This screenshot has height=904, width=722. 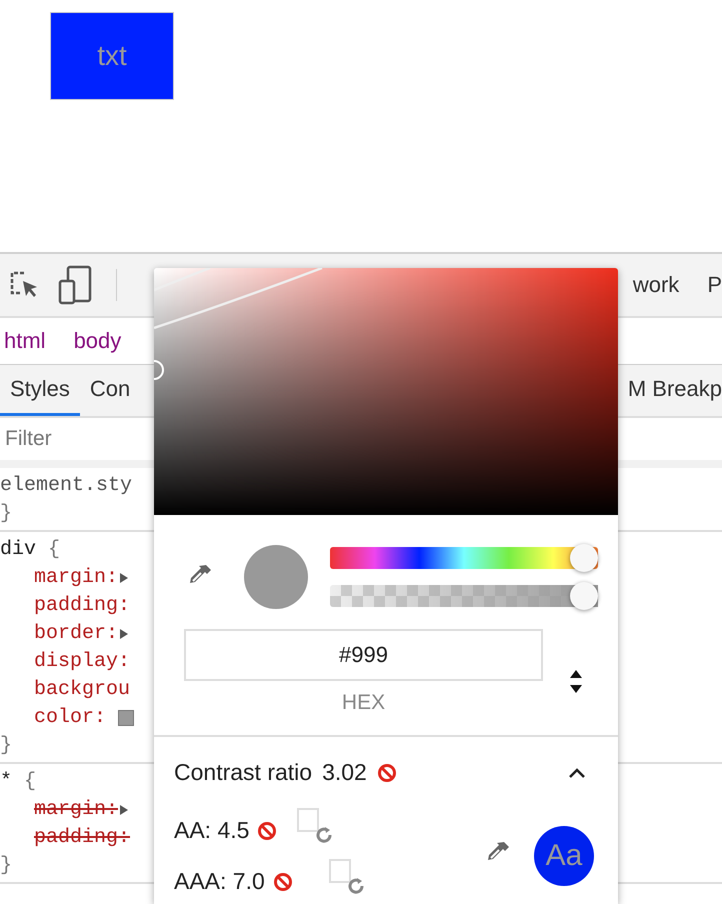 I want to click on panel-tab: M Breakp, so click(x=670, y=390).